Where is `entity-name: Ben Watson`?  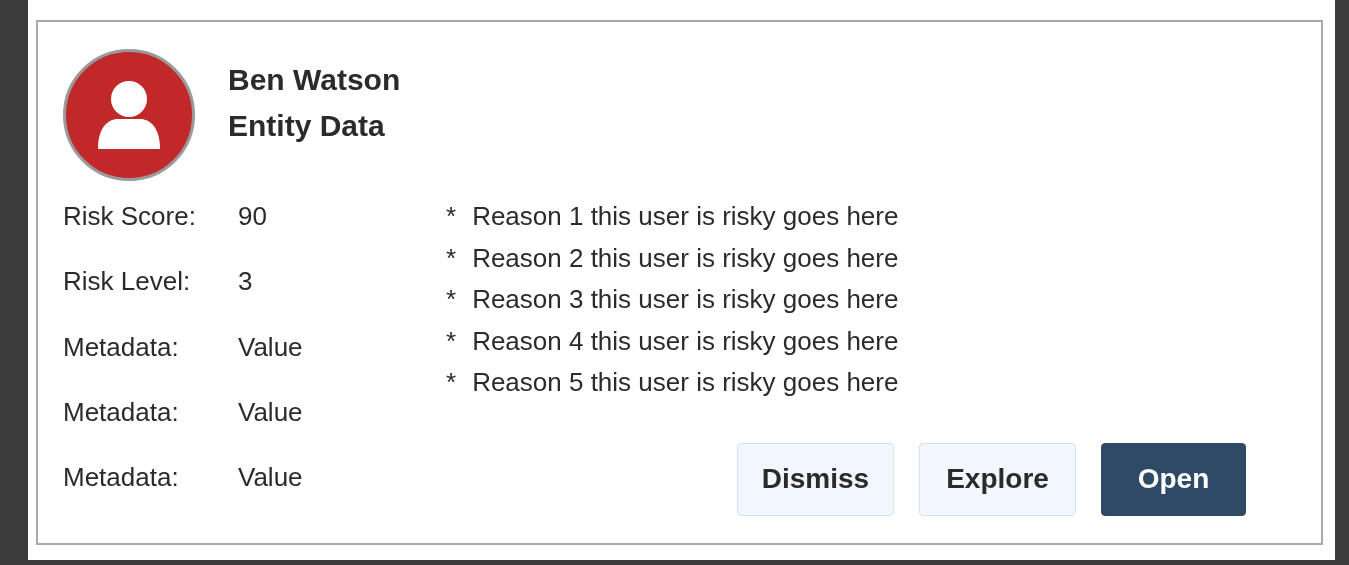 entity-name: Ben Watson is located at coordinates (314, 80).